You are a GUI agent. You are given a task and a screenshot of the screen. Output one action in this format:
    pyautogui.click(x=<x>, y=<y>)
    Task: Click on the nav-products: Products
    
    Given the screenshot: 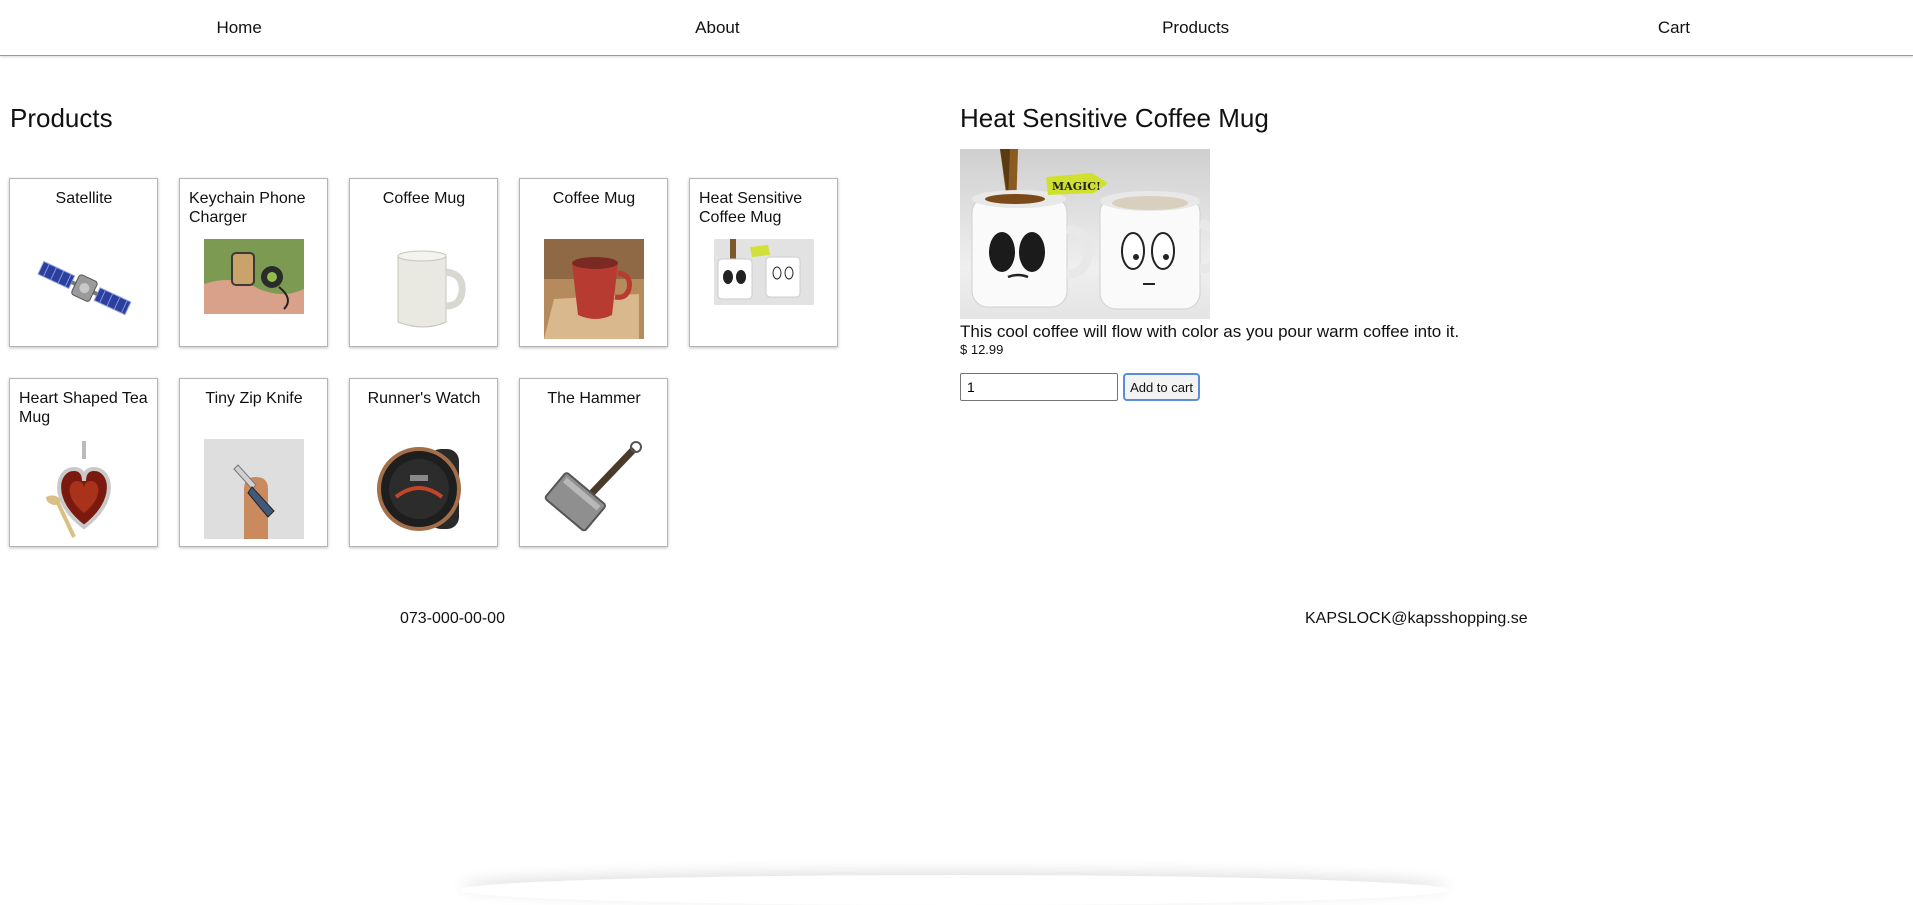 What is the action you would take?
    pyautogui.click(x=1196, y=27)
    